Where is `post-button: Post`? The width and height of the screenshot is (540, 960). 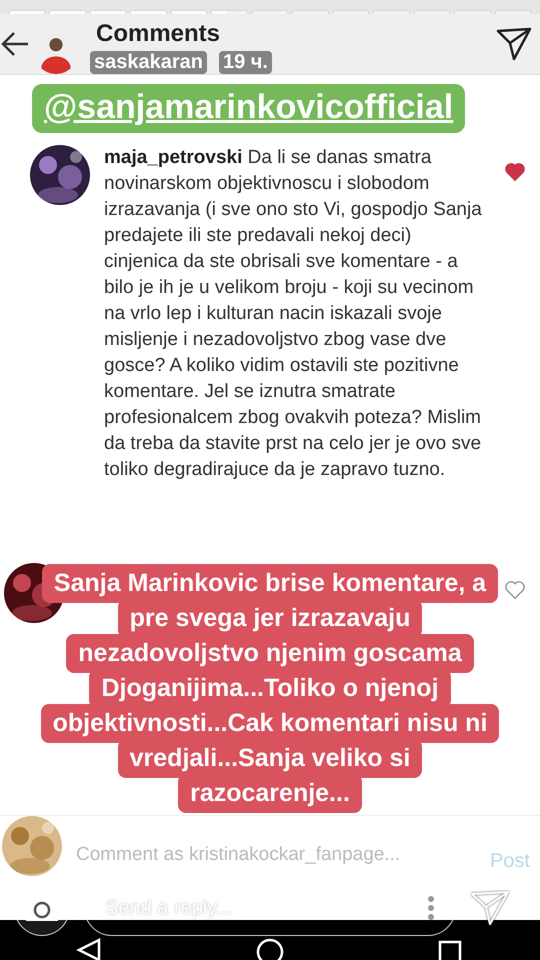 post-button: Post is located at coordinates (510, 846).